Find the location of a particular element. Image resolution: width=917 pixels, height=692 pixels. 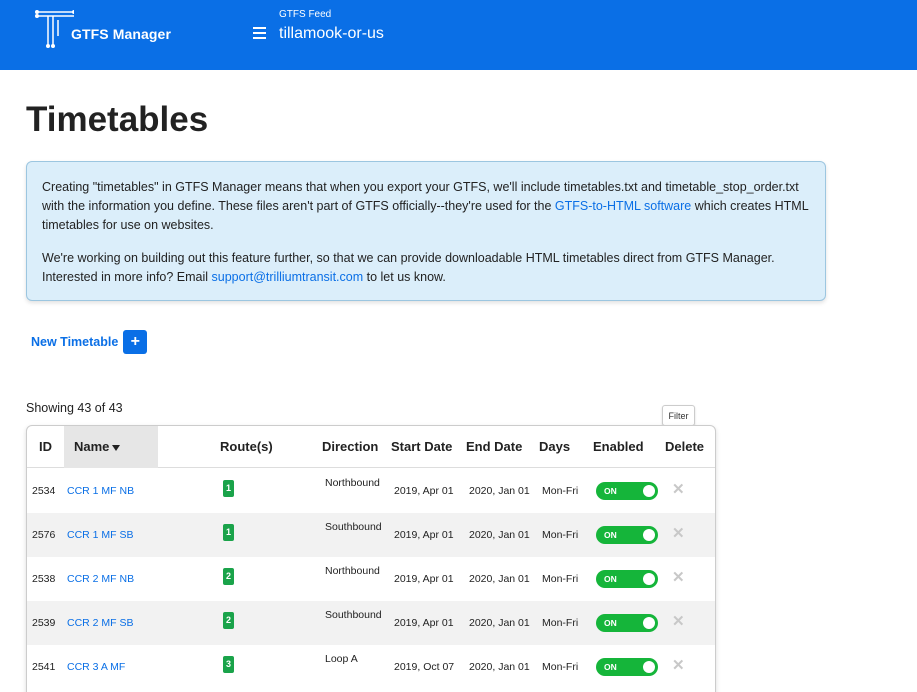

row-id: 2539 is located at coordinates (44, 623).